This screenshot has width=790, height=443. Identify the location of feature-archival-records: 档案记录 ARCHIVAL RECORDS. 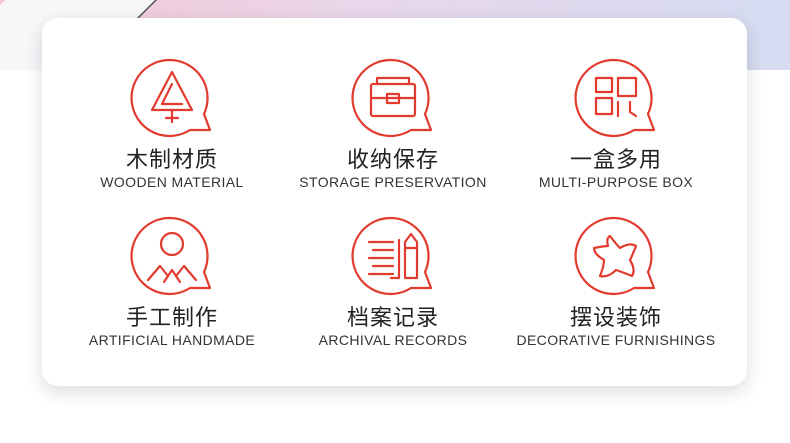
(393, 280).